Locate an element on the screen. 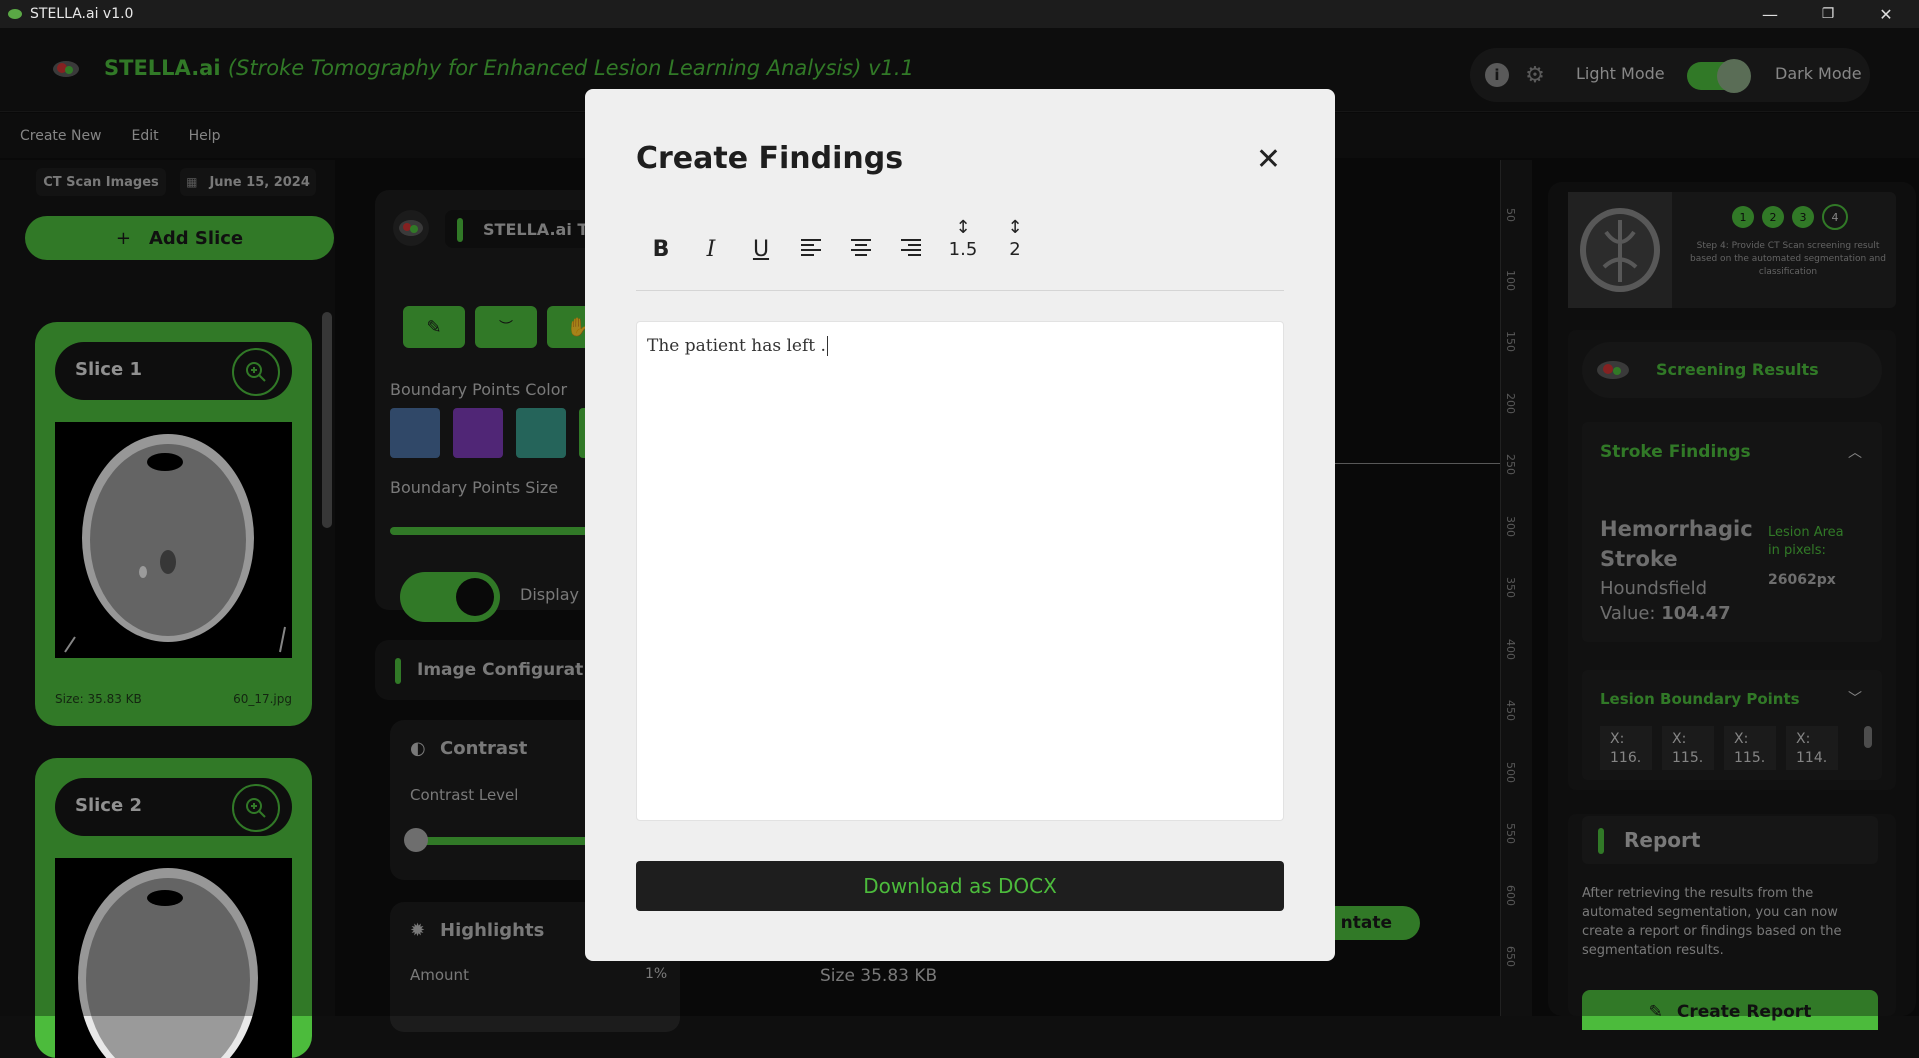  app-icon is located at coordinates (15, 14).